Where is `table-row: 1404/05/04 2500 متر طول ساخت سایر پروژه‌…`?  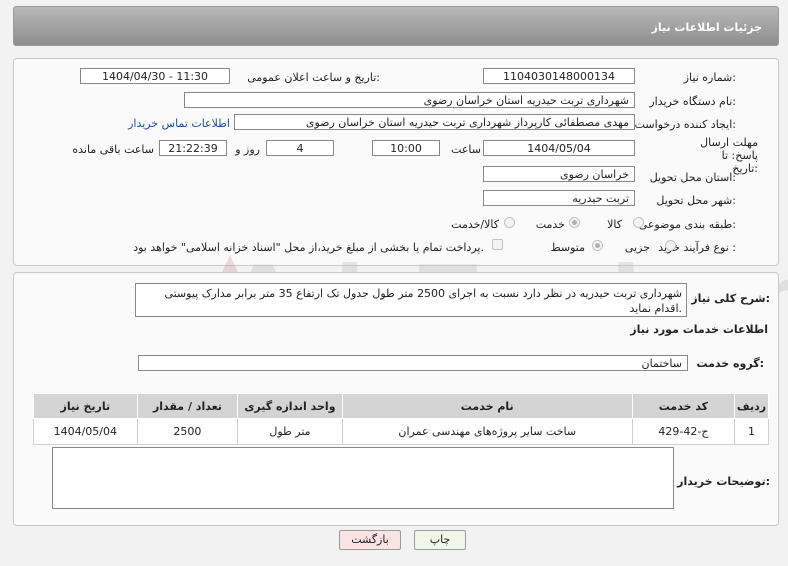
table-row: 1404/05/04 2500 متر طول ساخت سایر پروژه‌… is located at coordinates (401, 431).